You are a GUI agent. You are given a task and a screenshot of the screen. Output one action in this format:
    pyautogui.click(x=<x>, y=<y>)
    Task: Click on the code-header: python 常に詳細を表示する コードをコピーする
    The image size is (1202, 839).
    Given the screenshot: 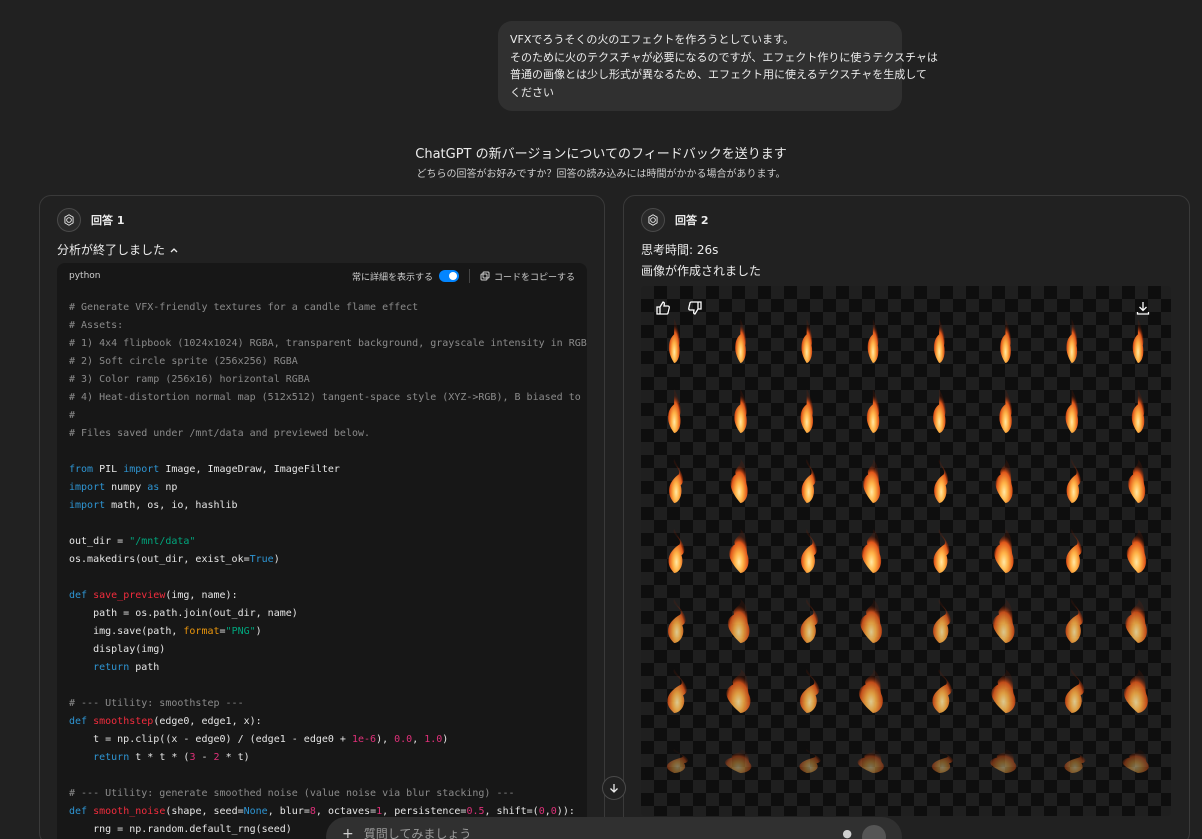 What is the action you would take?
    pyautogui.click(x=322, y=276)
    